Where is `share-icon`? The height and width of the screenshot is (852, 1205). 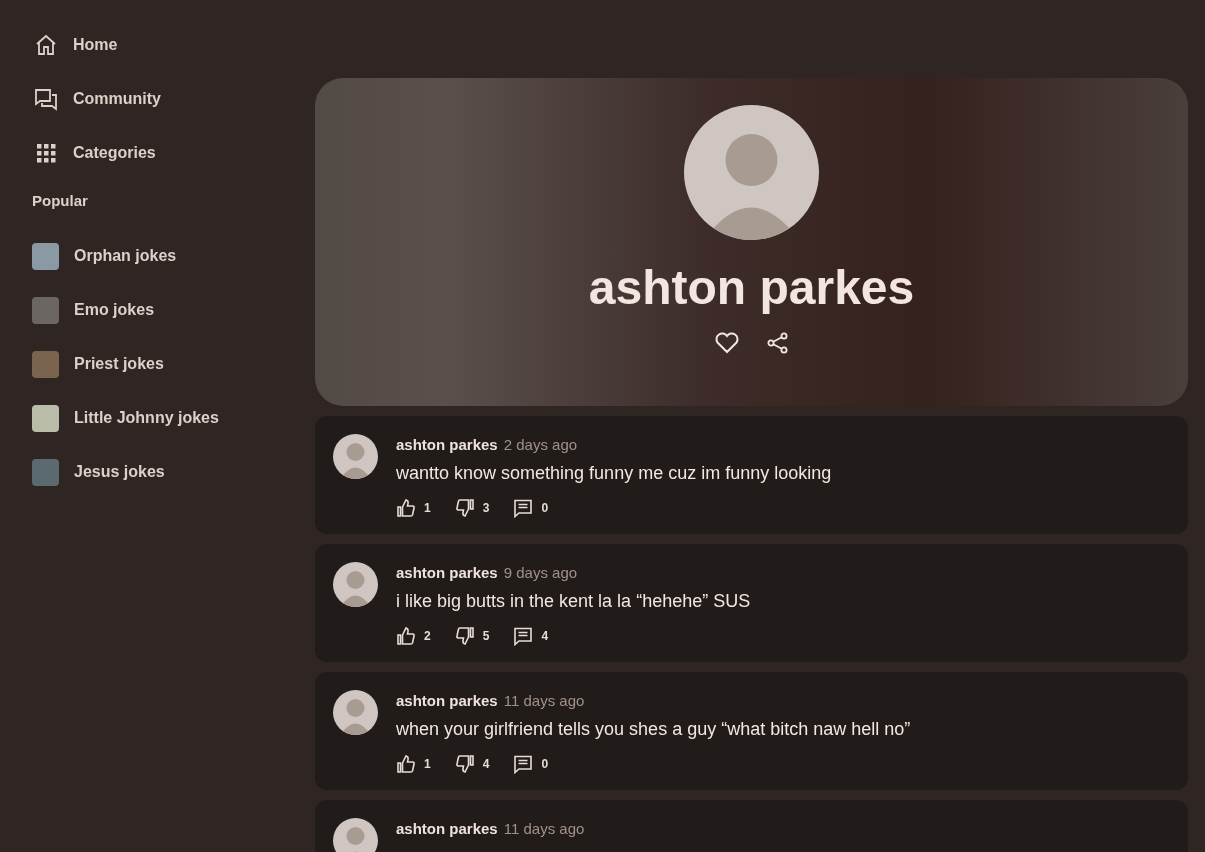 share-icon is located at coordinates (777, 342).